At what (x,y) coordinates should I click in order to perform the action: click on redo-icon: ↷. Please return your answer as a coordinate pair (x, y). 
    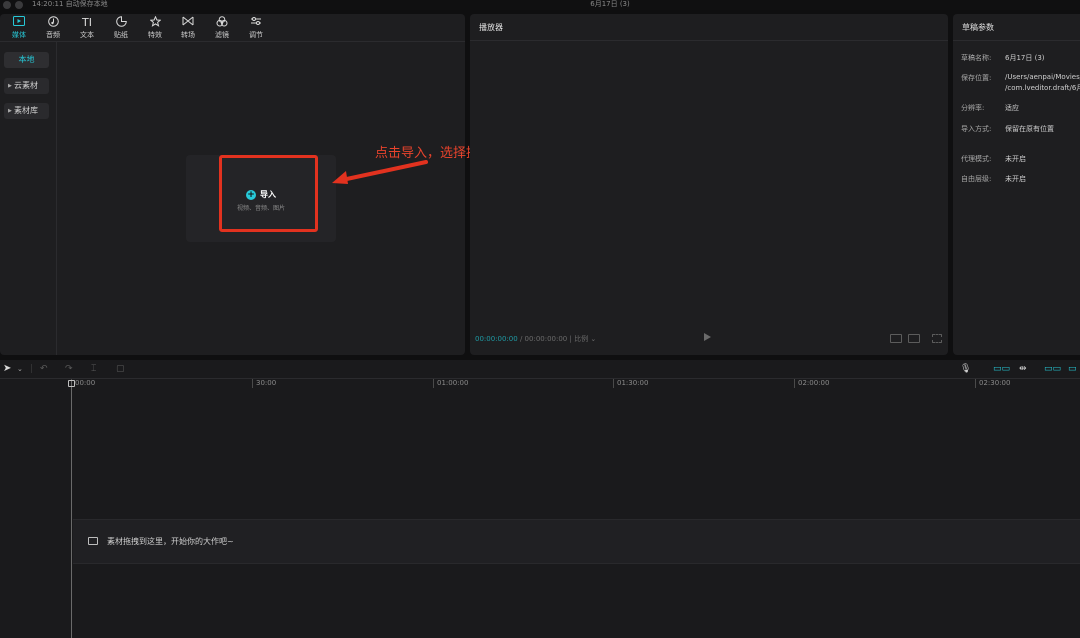
    Looking at the image, I should click on (69, 369).